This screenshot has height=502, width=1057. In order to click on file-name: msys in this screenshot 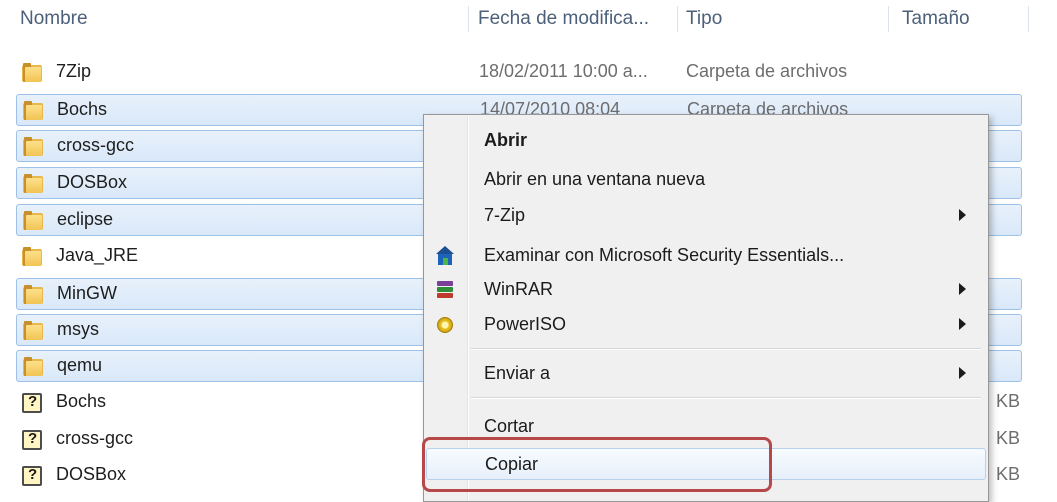, I will do `click(78, 329)`.